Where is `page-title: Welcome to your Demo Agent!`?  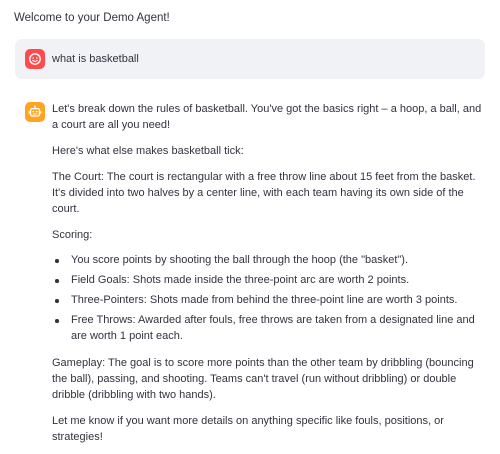
page-title: Welcome to your Demo Agent! is located at coordinates (92, 18).